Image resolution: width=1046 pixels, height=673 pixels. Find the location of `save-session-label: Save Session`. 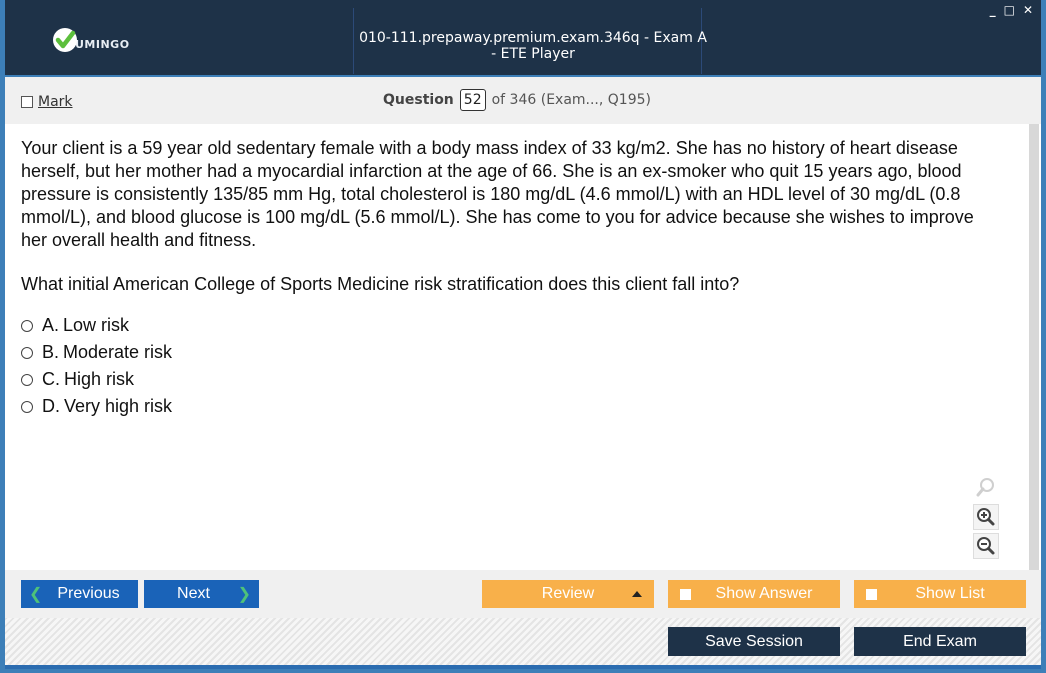

save-session-label: Save Session is located at coordinates (754, 641).